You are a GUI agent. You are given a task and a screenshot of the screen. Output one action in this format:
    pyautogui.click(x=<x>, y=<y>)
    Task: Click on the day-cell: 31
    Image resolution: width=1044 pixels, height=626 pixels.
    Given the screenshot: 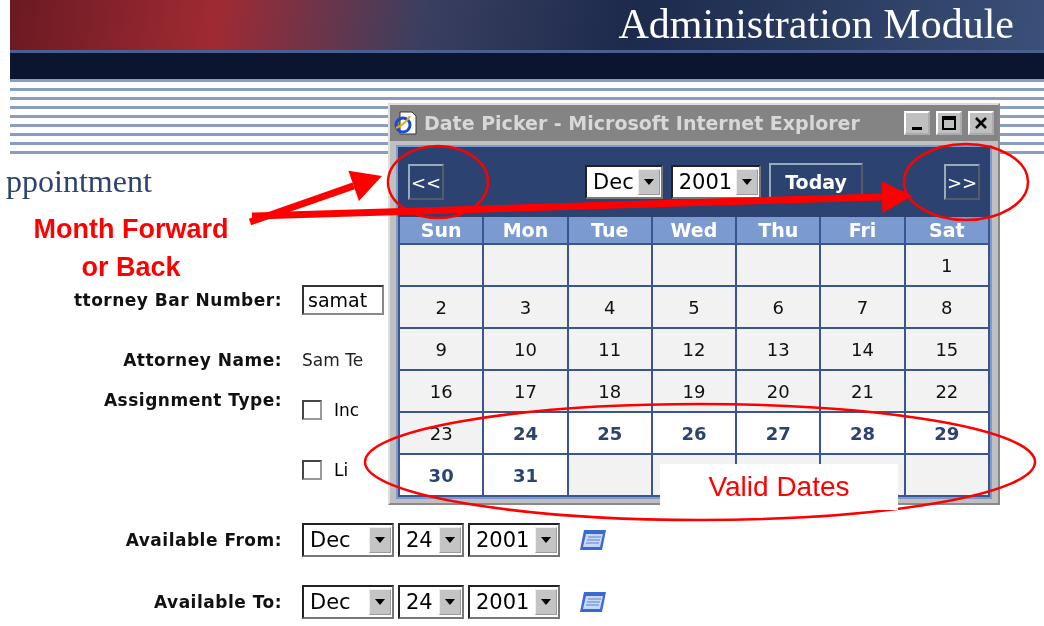 What is the action you would take?
    pyautogui.click(x=525, y=475)
    